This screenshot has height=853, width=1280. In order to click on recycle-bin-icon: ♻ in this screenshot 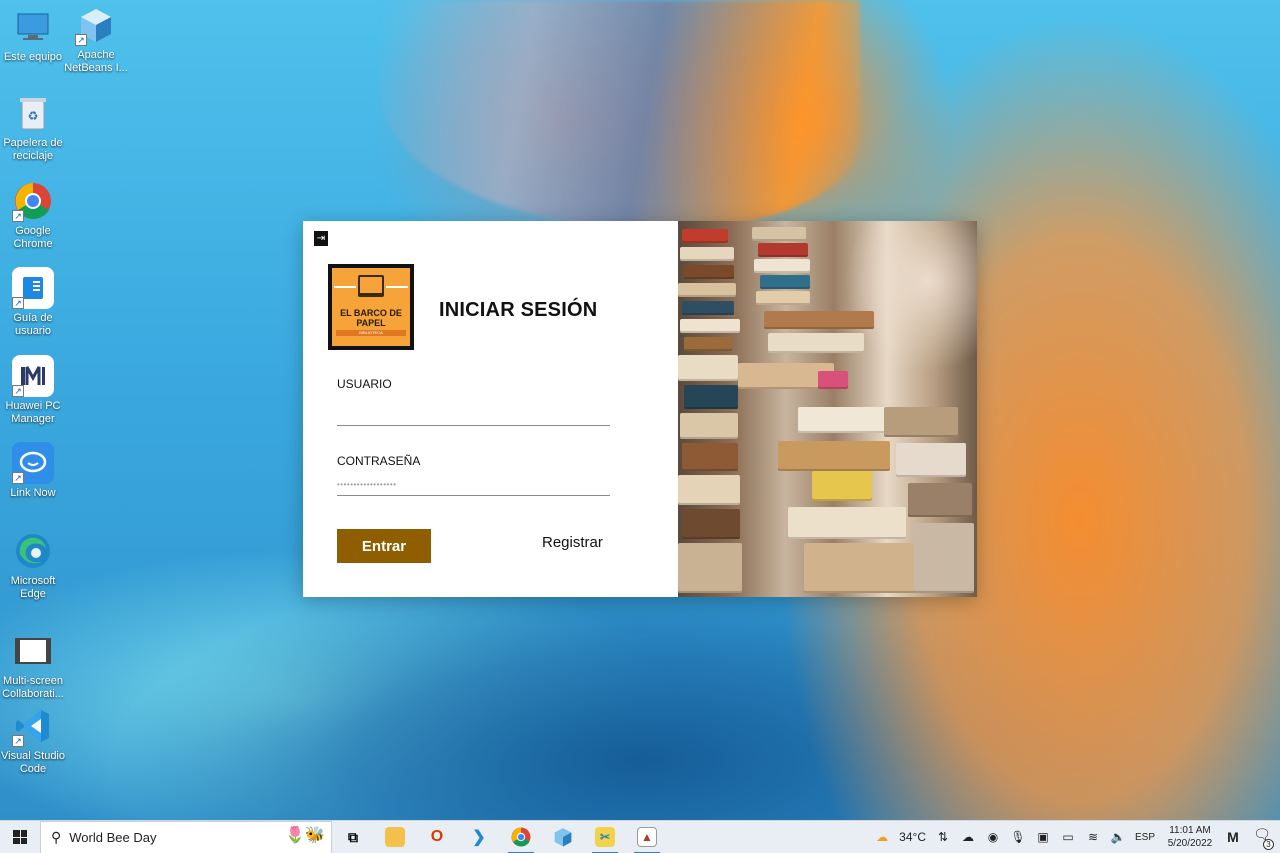, I will do `click(33, 113)`.